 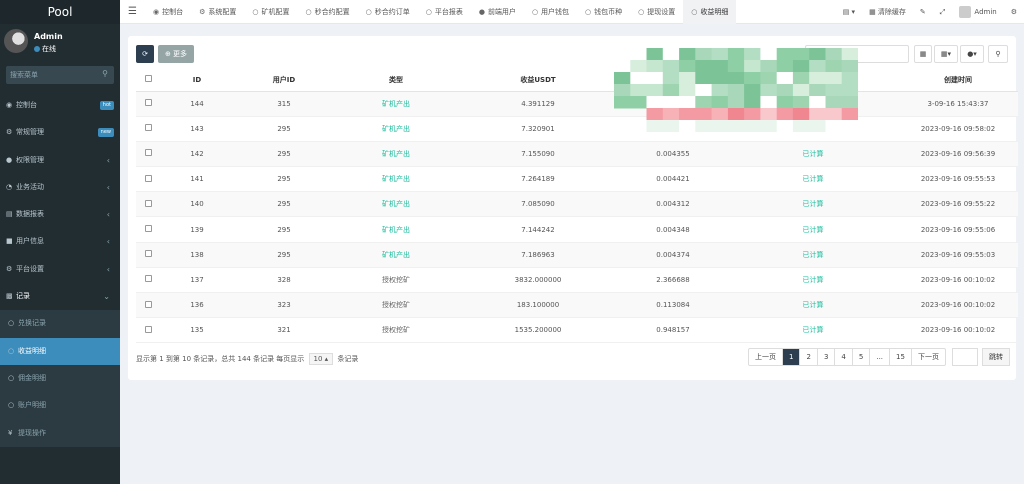 I want to click on tab-miner-config: ○ 矿机配置, so click(x=270, y=12).